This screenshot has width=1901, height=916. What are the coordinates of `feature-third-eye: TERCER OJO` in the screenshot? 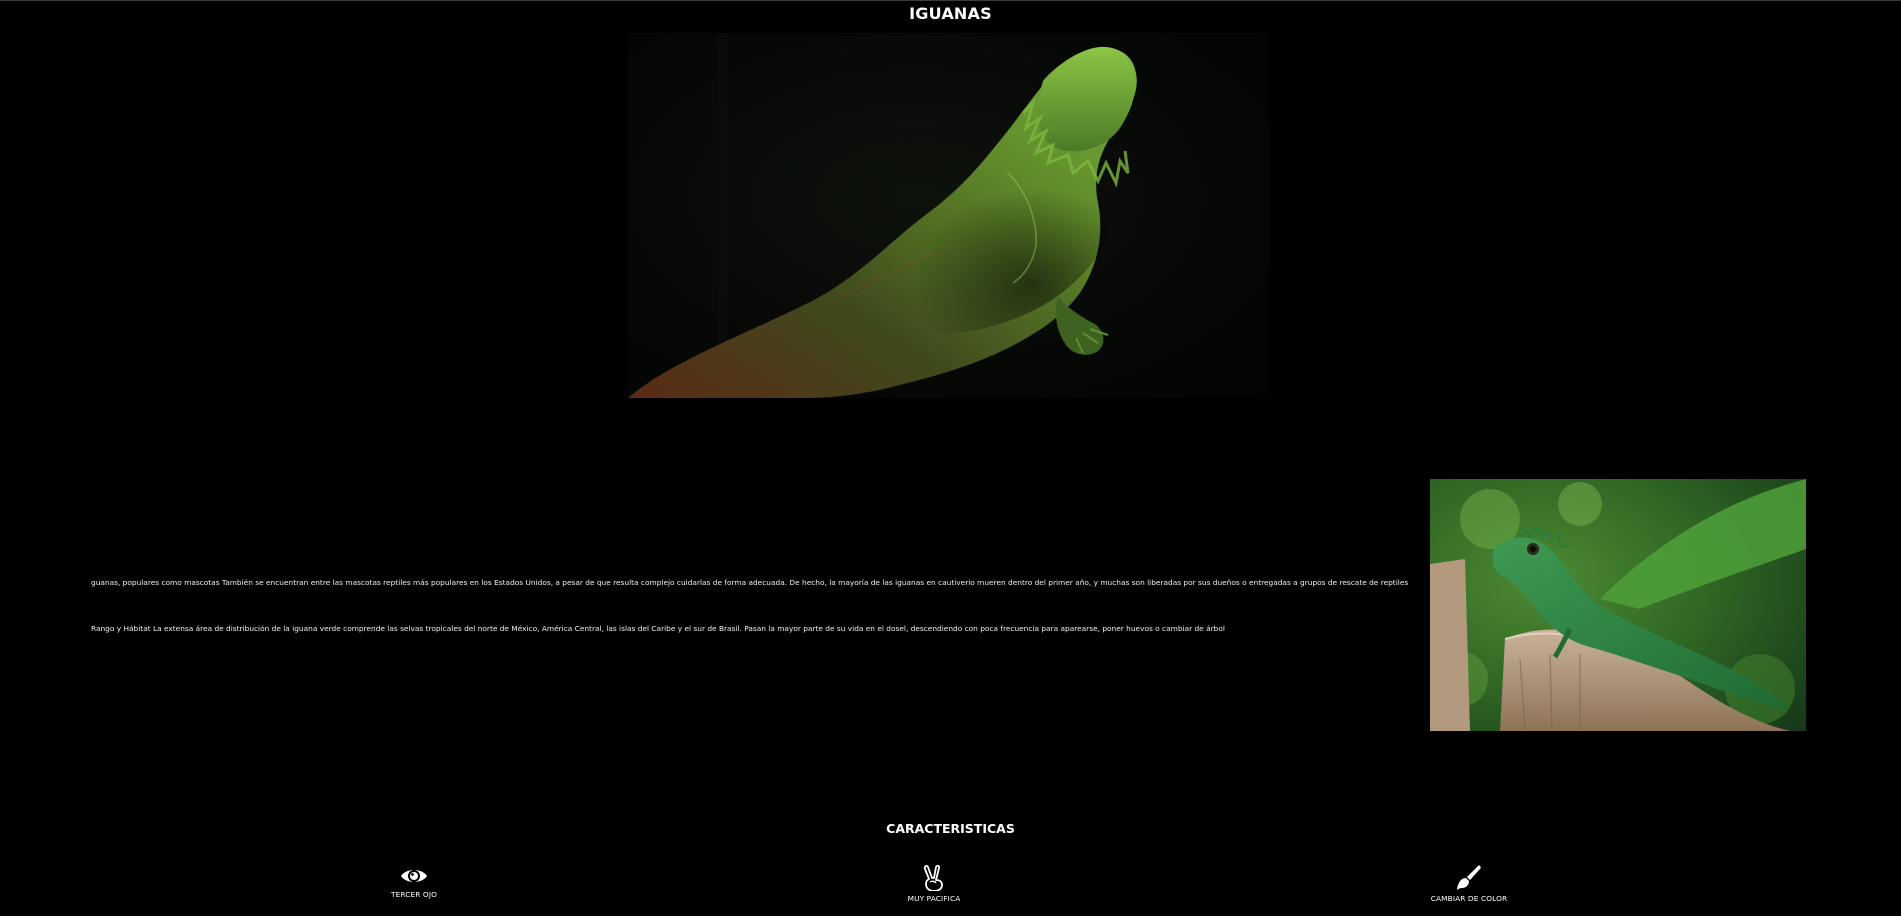 It's located at (414, 882).